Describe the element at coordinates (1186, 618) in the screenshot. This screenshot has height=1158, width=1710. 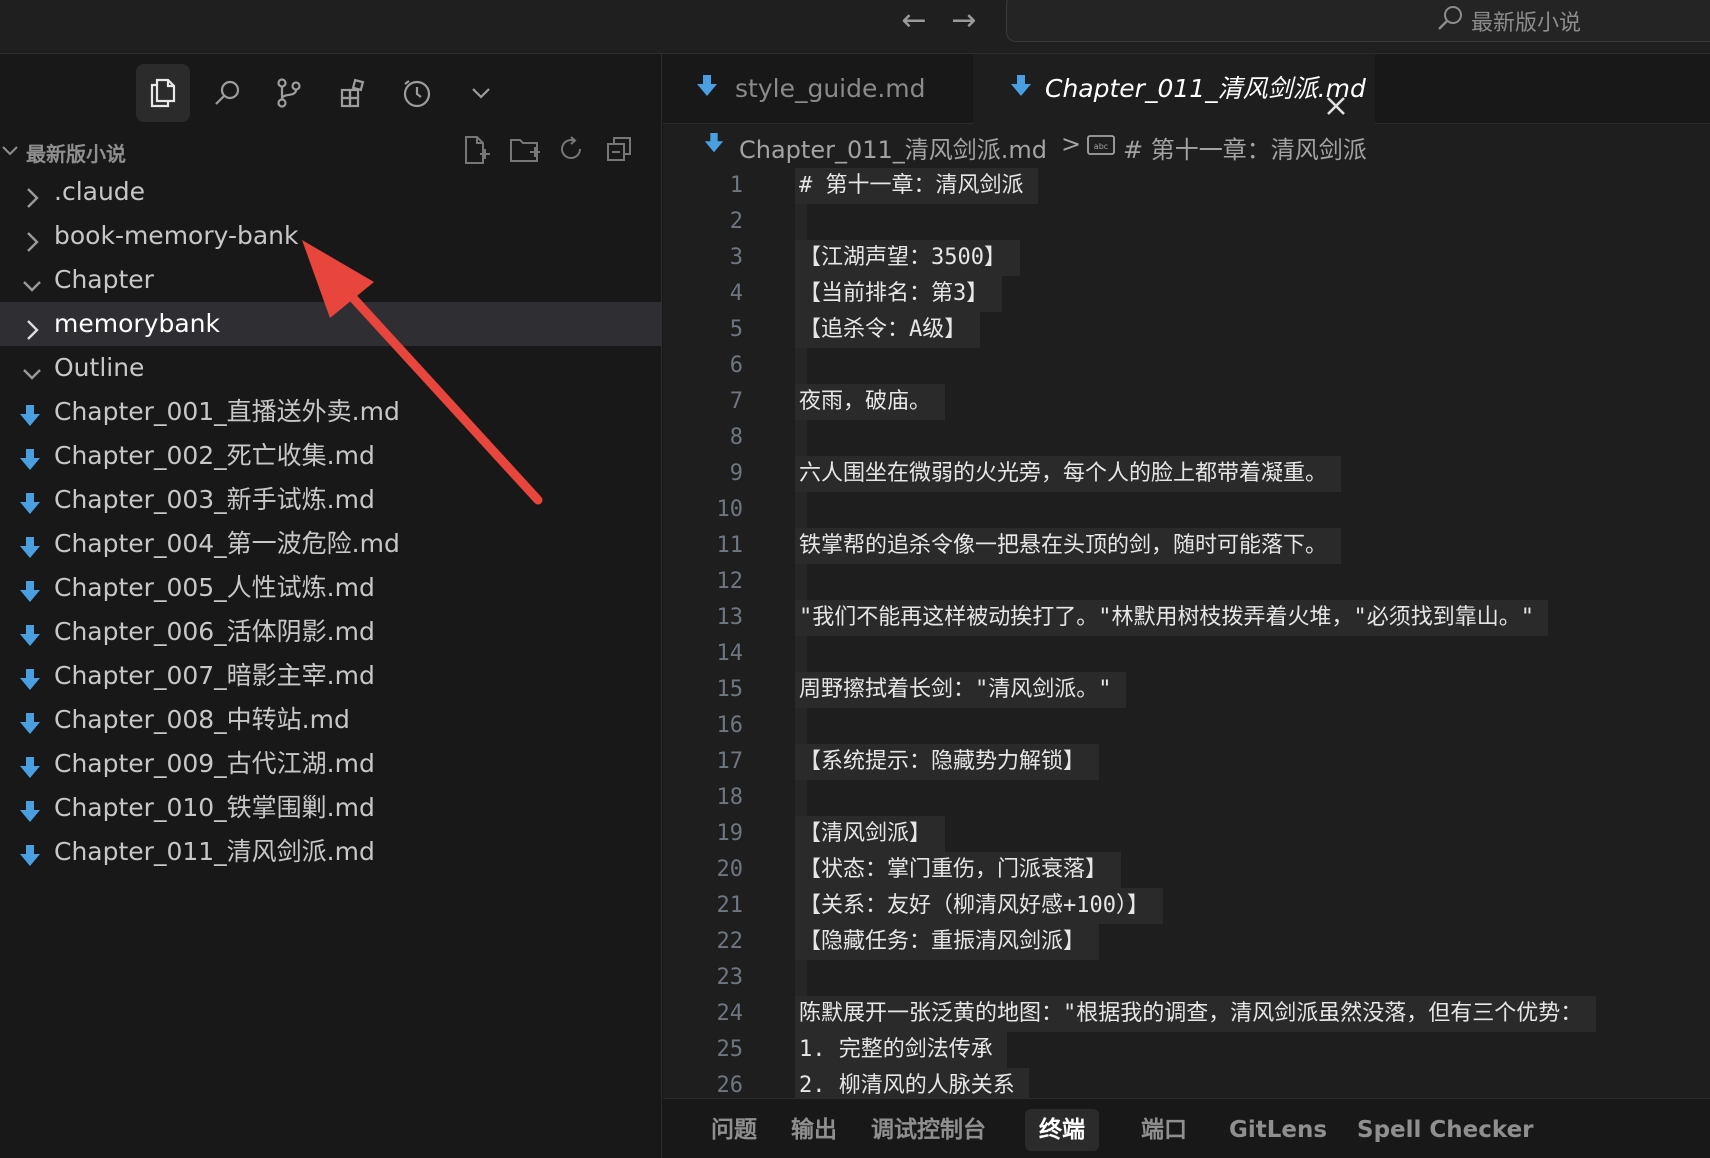
I see `code-line: 13 "我们不能再这样被动挨打了。"林默用树枝拨弄着火堆，"必须找到靠山。"` at that location.